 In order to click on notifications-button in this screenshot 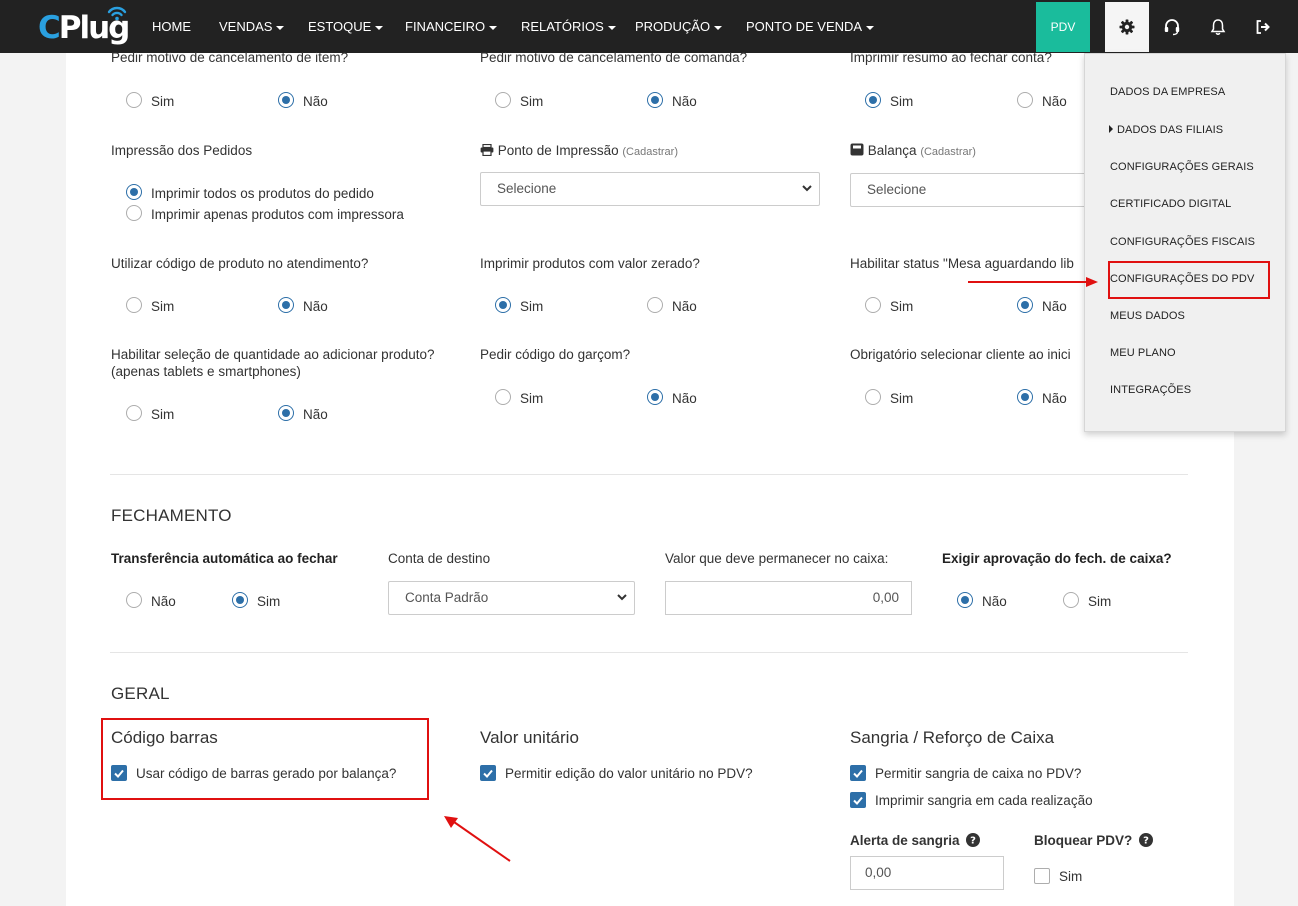, I will do `click(1218, 26)`.